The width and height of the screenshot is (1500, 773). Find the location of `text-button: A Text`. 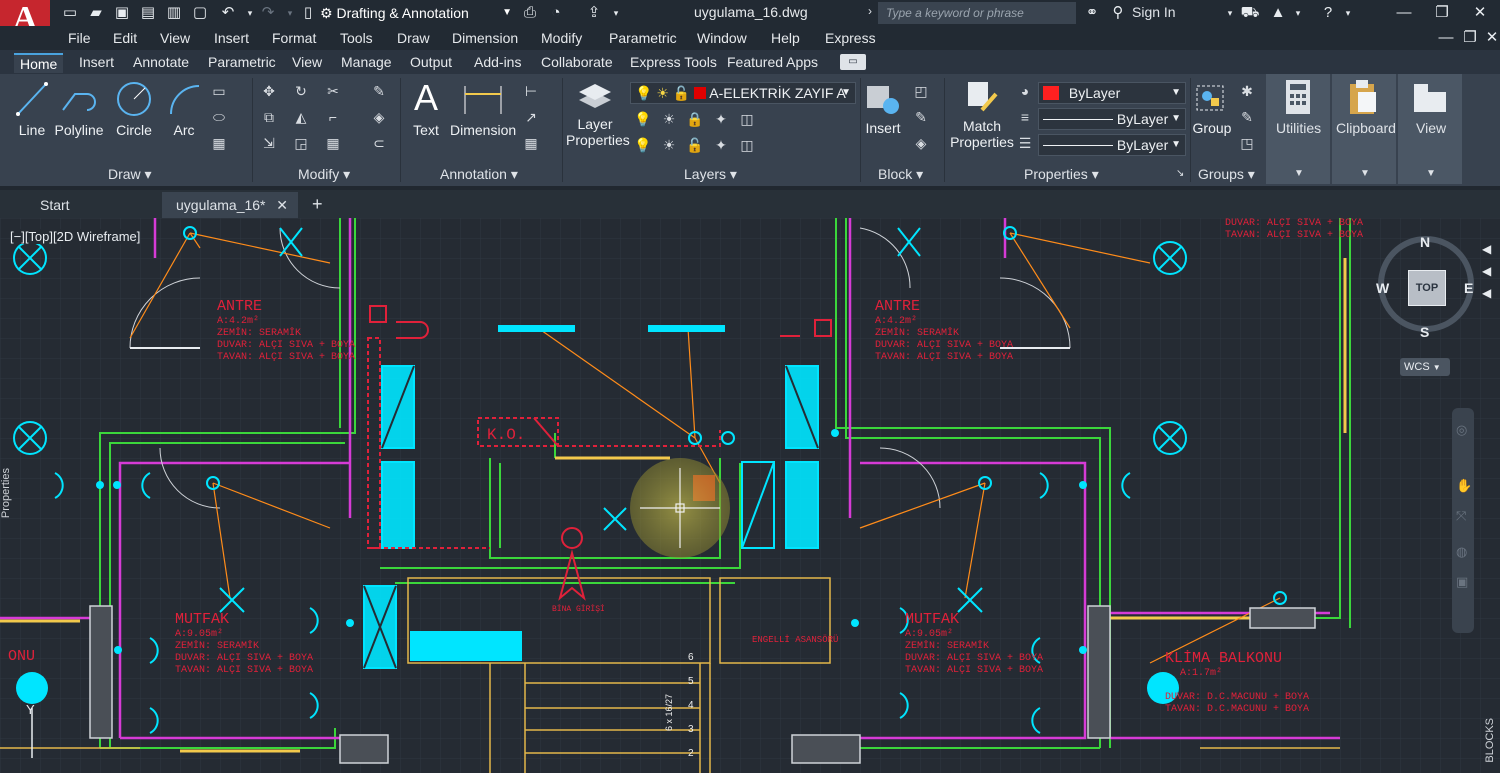

text-button: A Text is located at coordinates (426, 108).